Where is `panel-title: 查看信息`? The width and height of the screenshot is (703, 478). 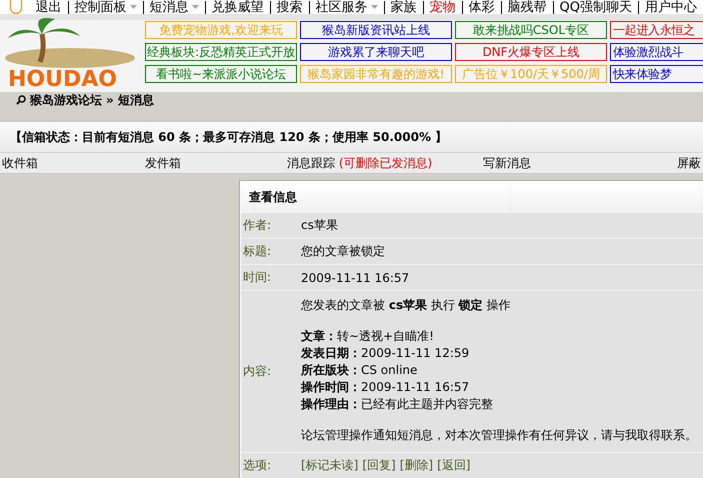 panel-title: 查看信息 is located at coordinates (472, 197).